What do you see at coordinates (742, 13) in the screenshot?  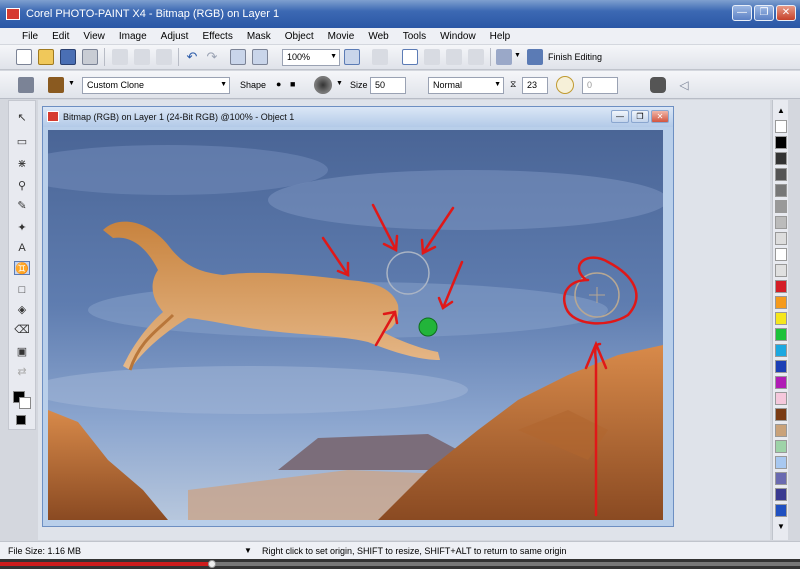 I see `minimize-button: —` at bounding box center [742, 13].